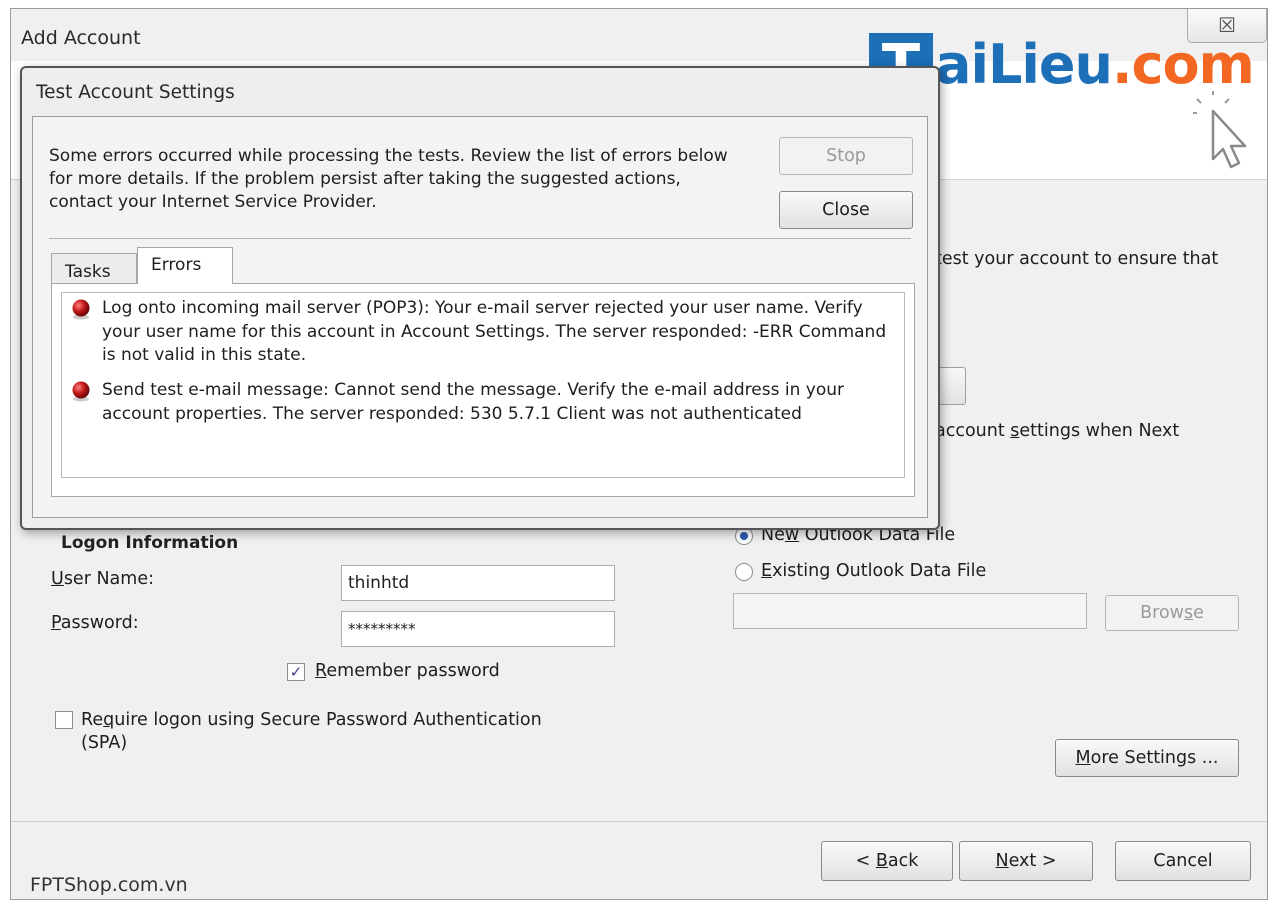  I want to click on cursor-click-icon, so click(1220, 130).